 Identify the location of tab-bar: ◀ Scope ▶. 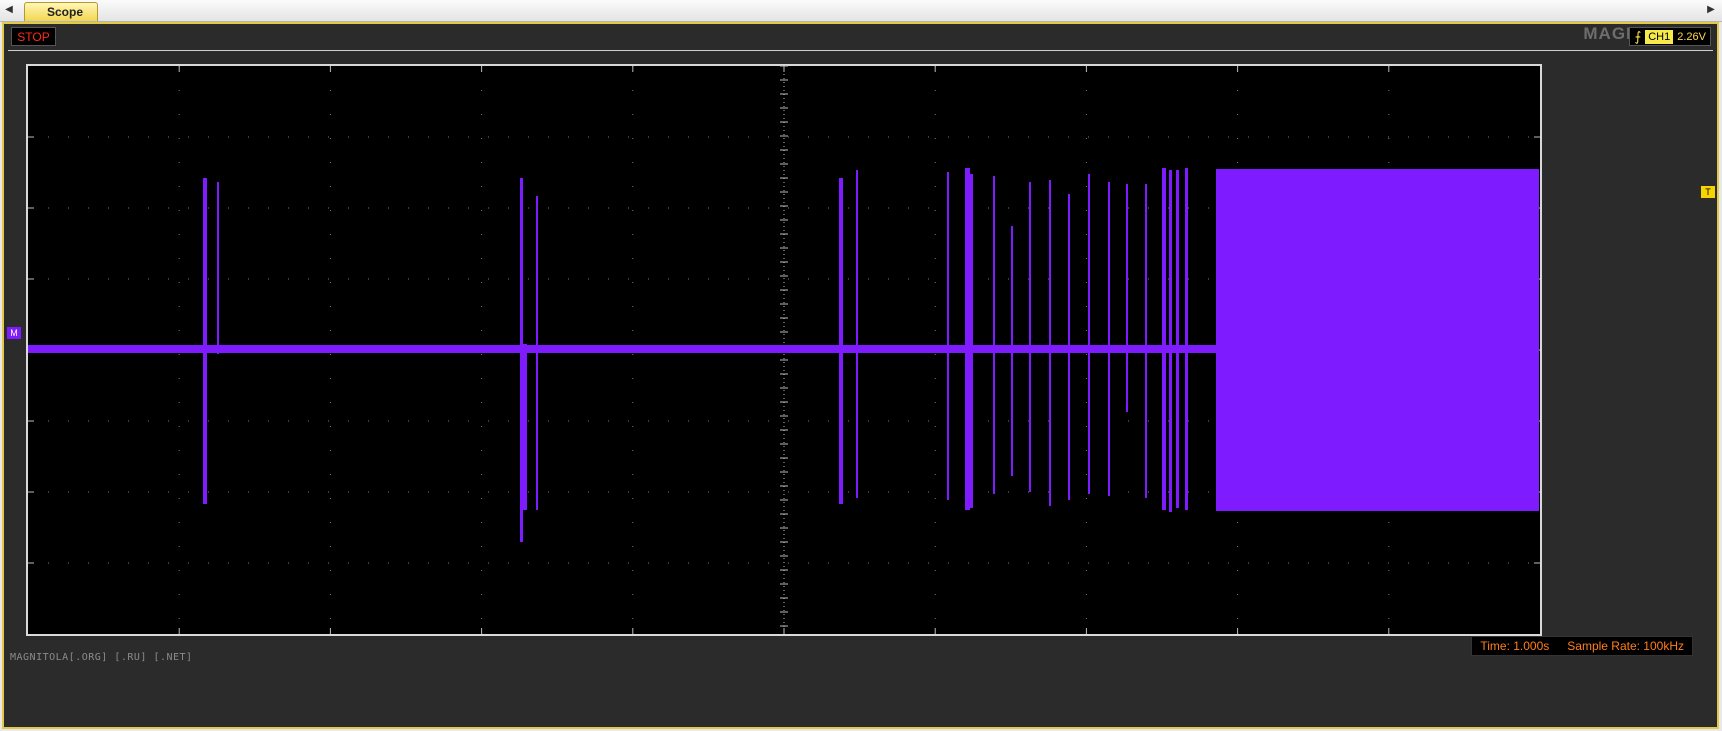
(861, 11).